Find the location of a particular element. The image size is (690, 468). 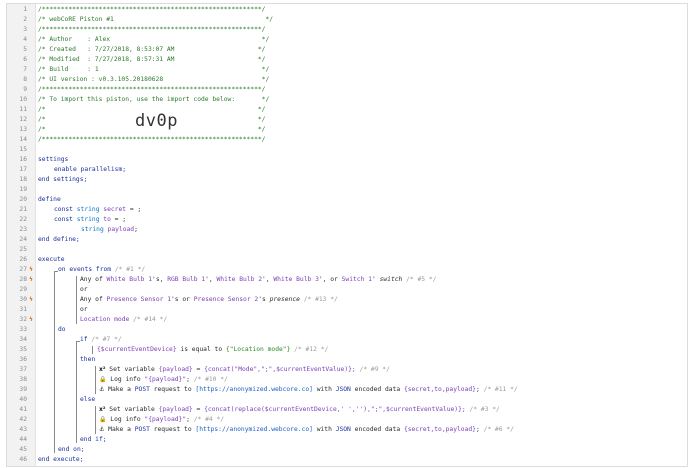

header-modified: /* Modified : 7/27/2018, 8:57:31 AM */ is located at coordinates (152, 59).